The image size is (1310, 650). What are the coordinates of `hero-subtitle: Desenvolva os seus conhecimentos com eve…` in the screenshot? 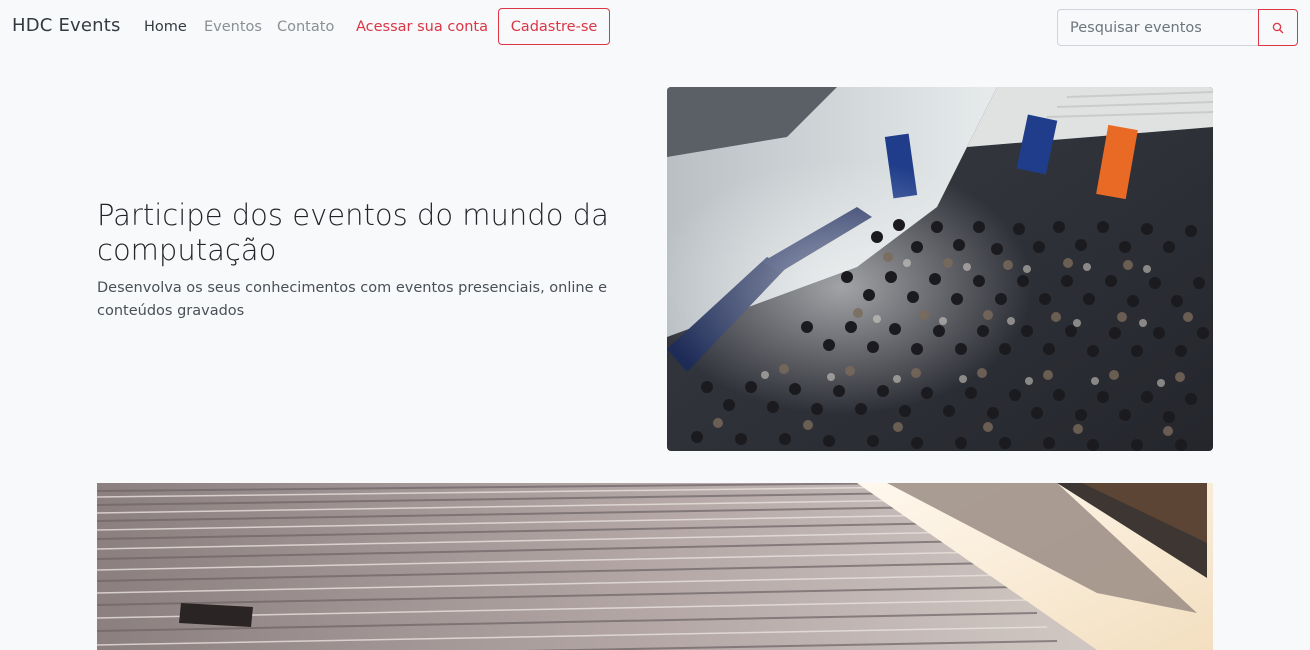 It's located at (352, 299).